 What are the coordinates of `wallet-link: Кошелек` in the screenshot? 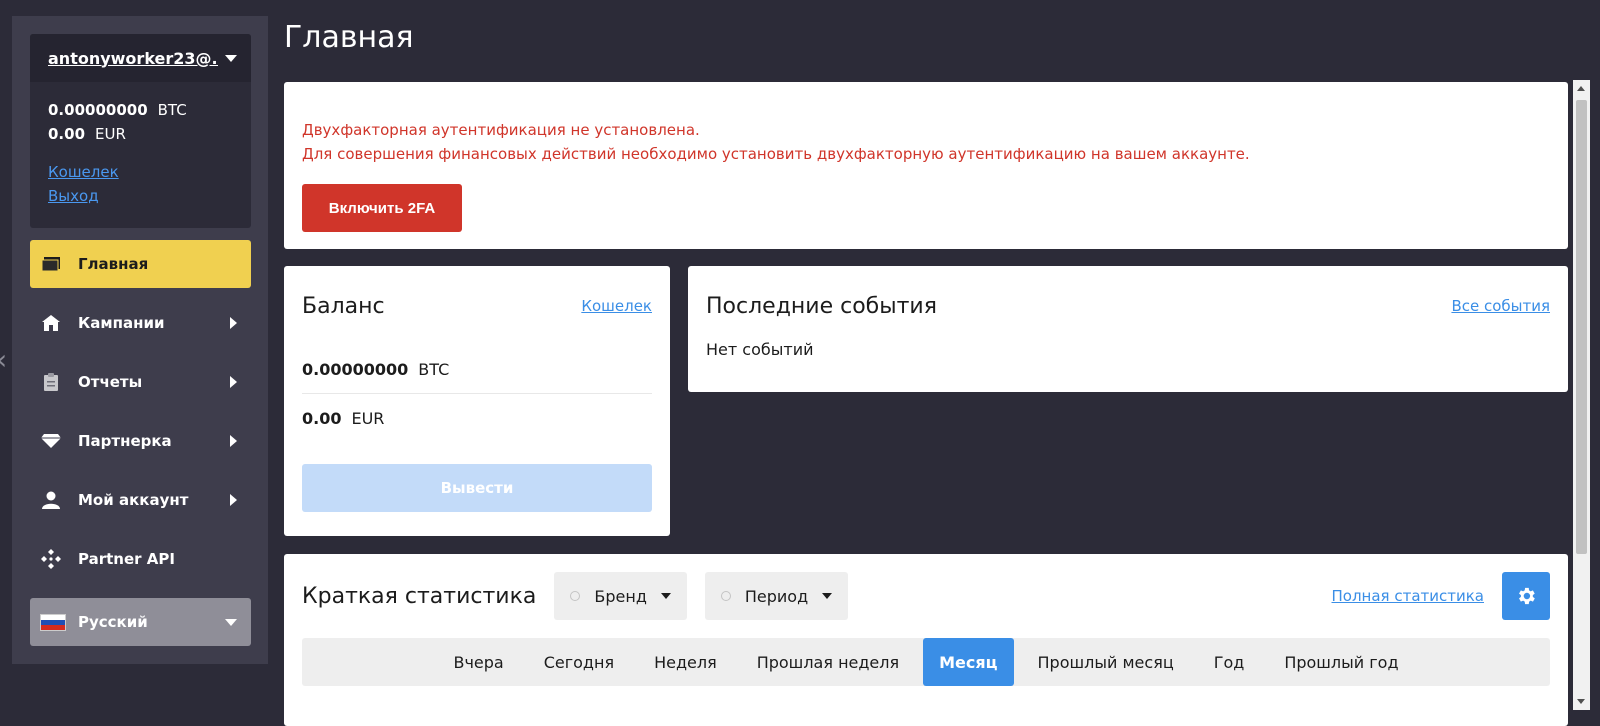 It's located at (140, 172).